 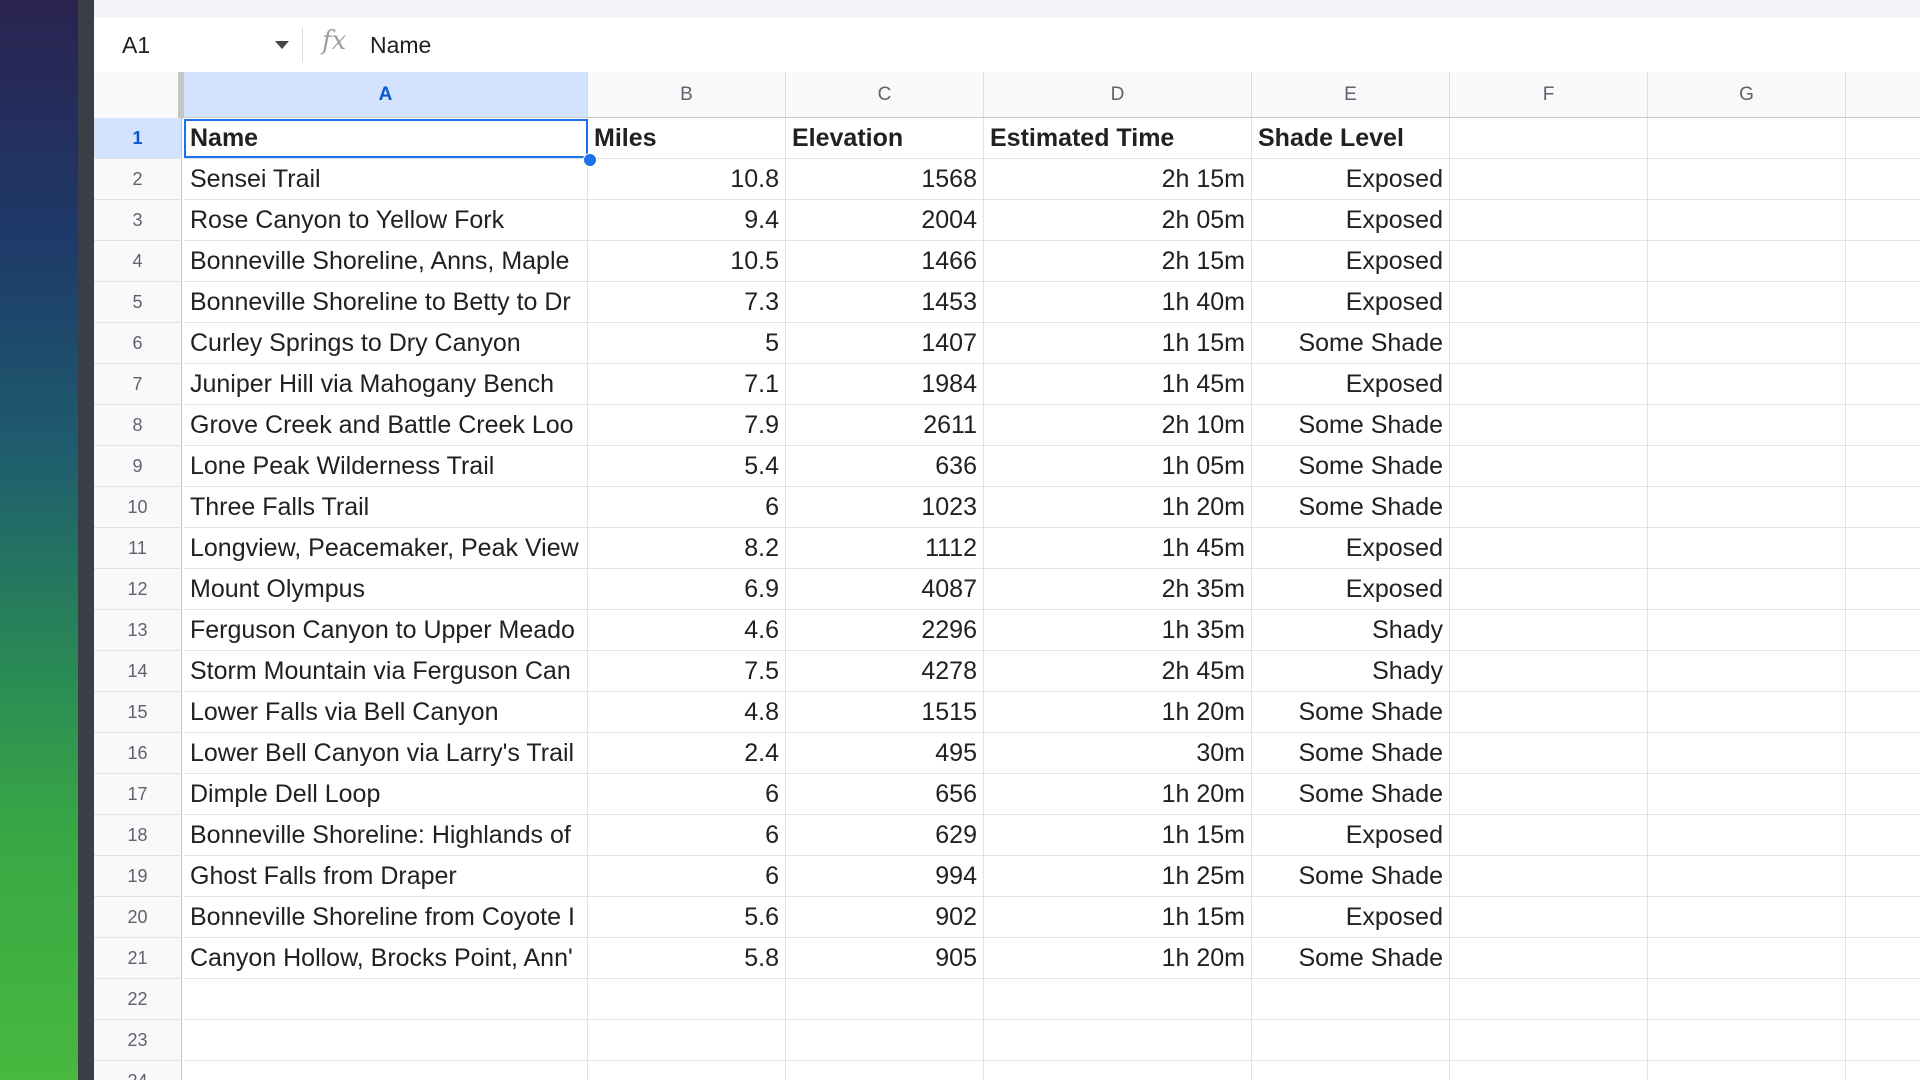 I want to click on row-header: 19, so click(x=138, y=876).